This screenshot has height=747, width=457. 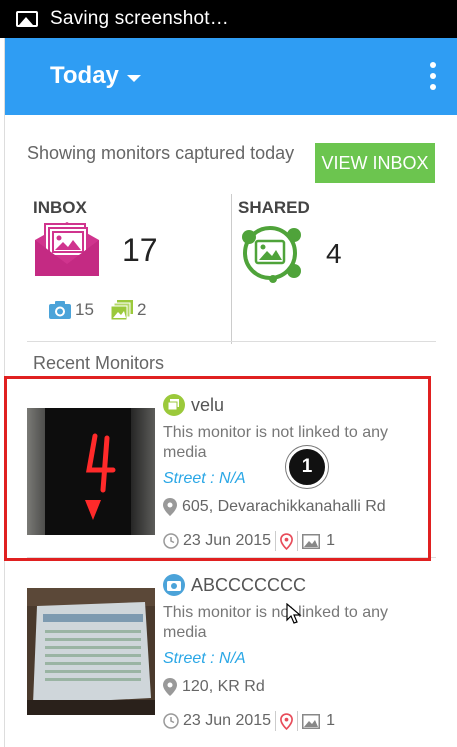 What do you see at coordinates (161, 153) in the screenshot?
I see `showing-text: Showing monitors captured today` at bounding box center [161, 153].